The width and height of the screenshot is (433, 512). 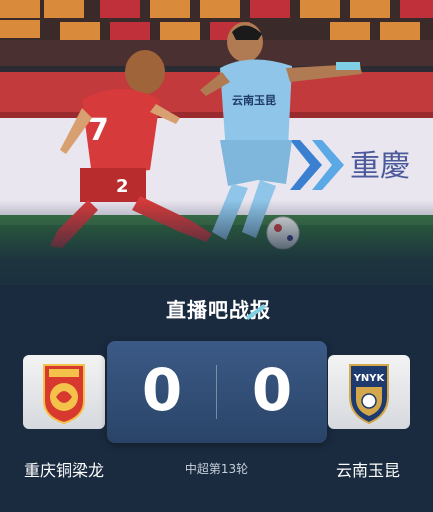 I want to click on banner-text: 重慶, so click(x=380, y=166).